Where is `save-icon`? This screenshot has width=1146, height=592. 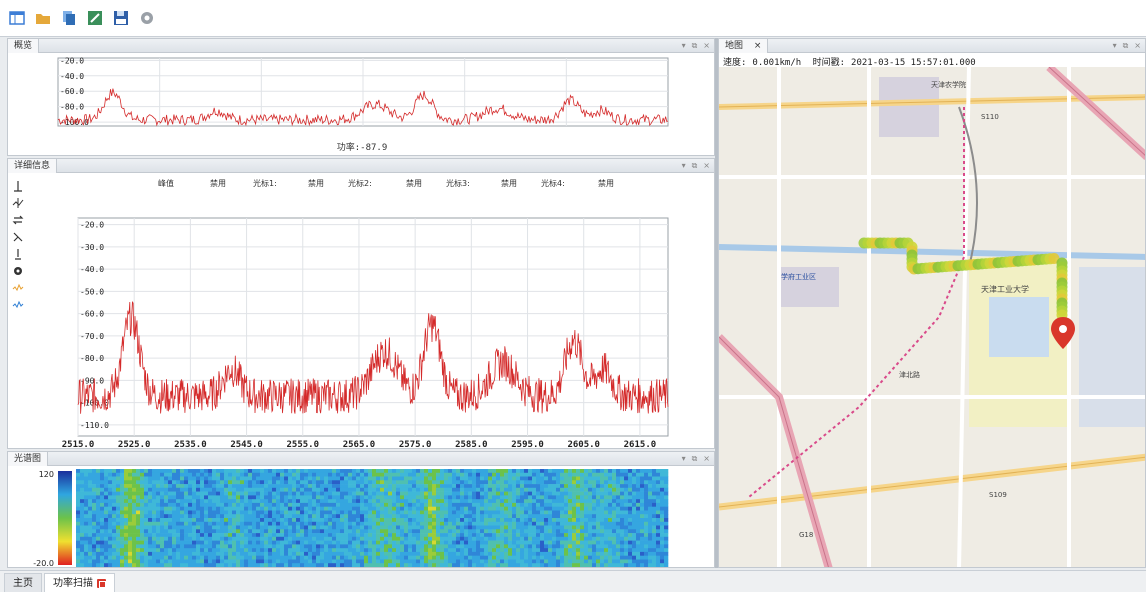 save-icon is located at coordinates (121, 18).